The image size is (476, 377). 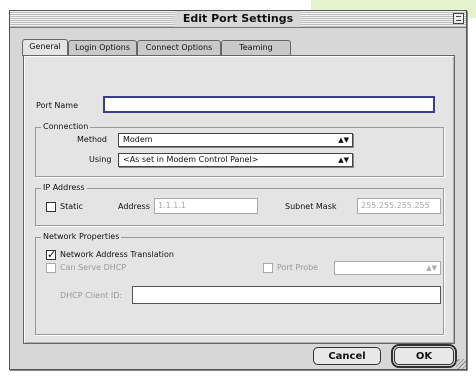 What do you see at coordinates (206, 206) in the screenshot?
I see `address-field: 1.1.1.1` at bounding box center [206, 206].